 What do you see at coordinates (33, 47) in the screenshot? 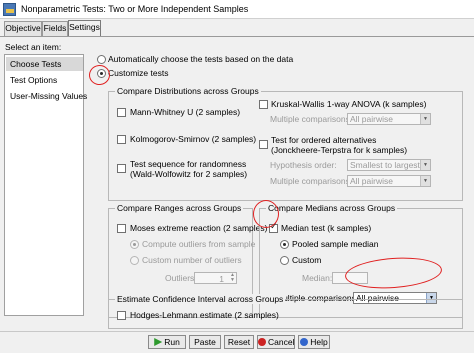
I see `select-item-heading: Select an item:` at bounding box center [33, 47].